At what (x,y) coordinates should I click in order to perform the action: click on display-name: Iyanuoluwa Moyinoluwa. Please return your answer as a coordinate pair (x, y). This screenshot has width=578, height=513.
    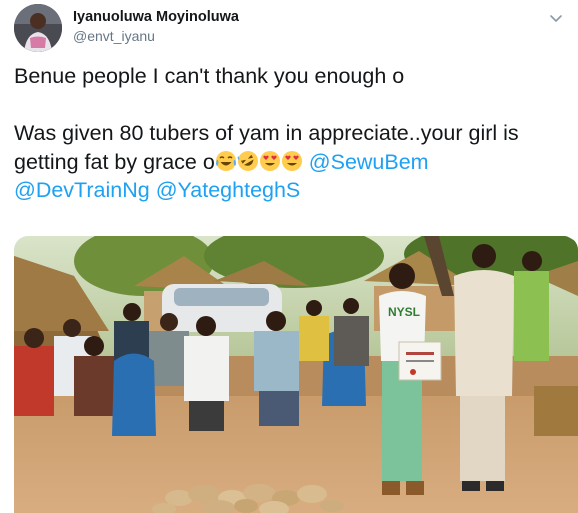
    Looking at the image, I should click on (156, 17).